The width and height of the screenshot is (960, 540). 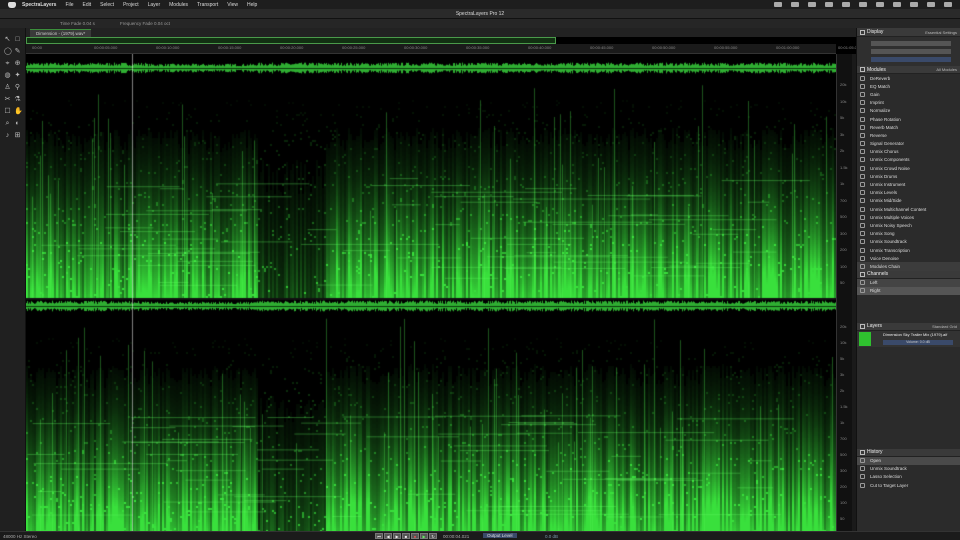 I want to click on module-item: Unmix Soundtrack, so click(x=908, y=242).